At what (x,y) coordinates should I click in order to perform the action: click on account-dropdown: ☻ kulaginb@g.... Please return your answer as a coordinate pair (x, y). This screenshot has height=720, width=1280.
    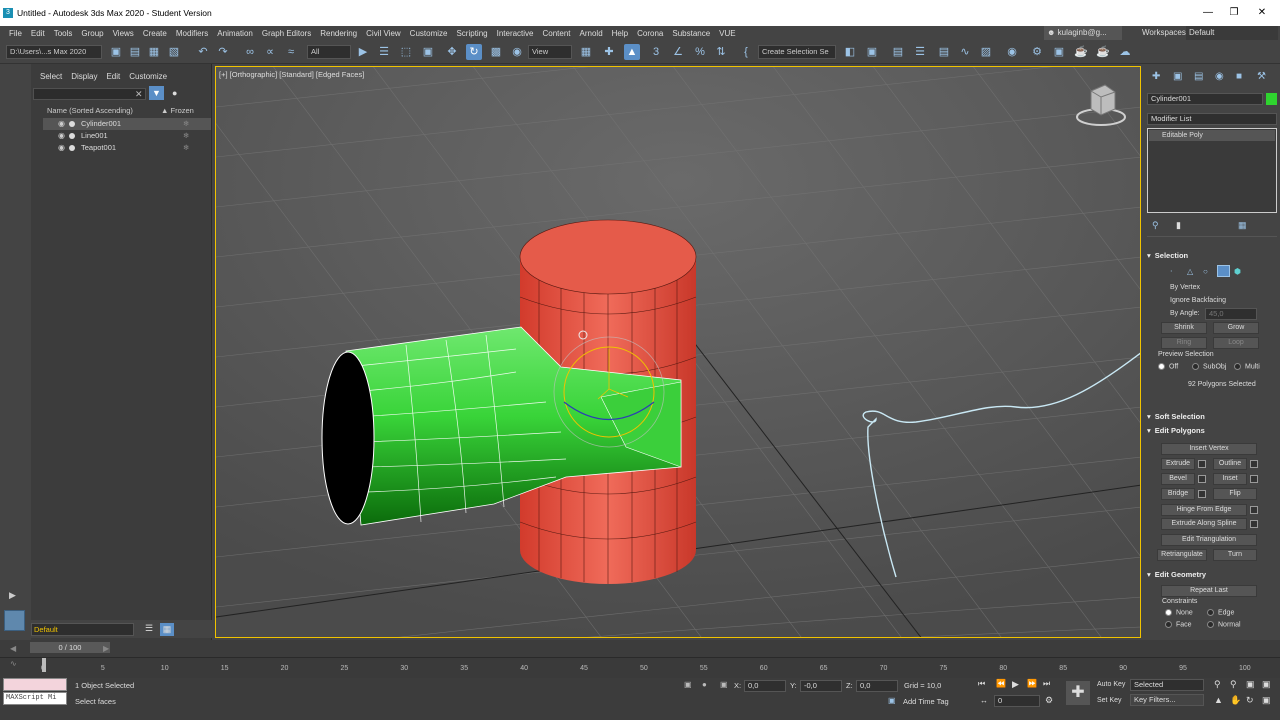
    Looking at the image, I should click on (1083, 33).